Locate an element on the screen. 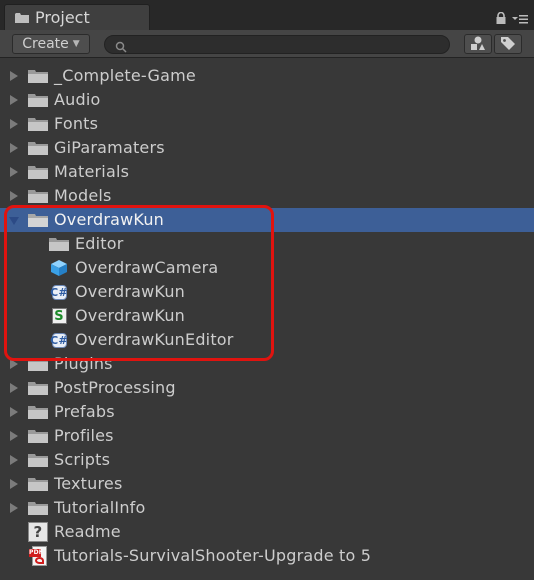 Image resolution: width=534 pixels, height=580 pixels. tree-item-prefabs: Prefabs is located at coordinates (267, 412).